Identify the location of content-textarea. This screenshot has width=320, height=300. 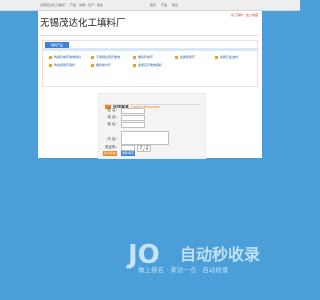
(145, 138).